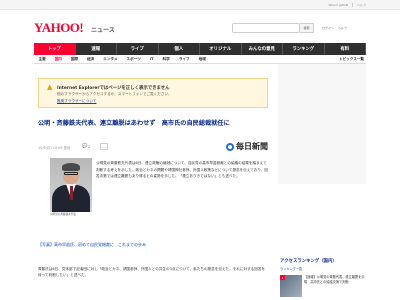 This screenshot has width=400, height=300. What do you see at coordinates (221, 49) in the screenshot?
I see `gnav-original: オリジナル` at bounding box center [221, 49].